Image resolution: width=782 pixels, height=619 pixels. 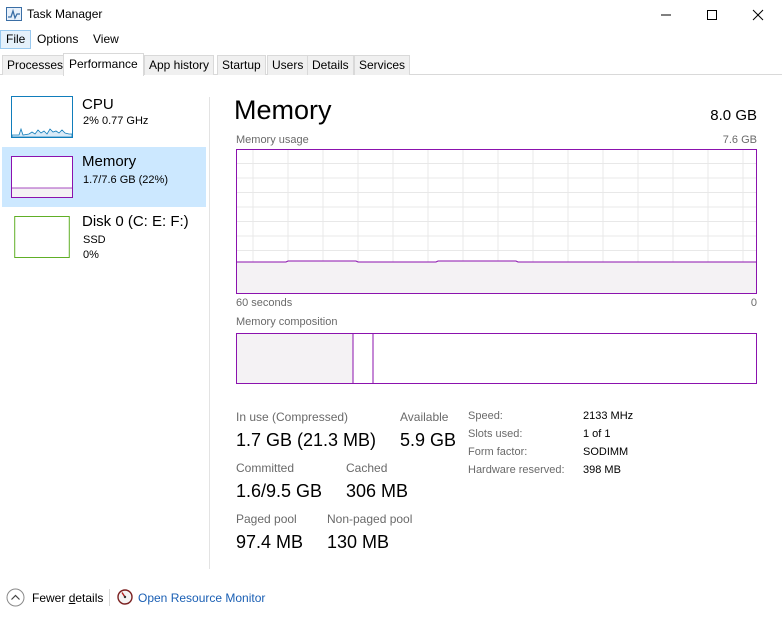 I want to click on cached-value: 306 MB, so click(x=377, y=491).